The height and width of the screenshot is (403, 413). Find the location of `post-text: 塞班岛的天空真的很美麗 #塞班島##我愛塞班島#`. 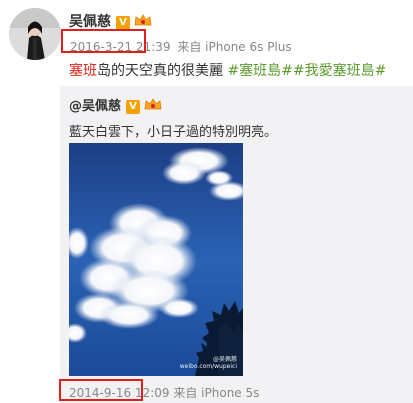

post-text: 塞班岛的天空真的很美麗 #塞班島##我愛塞班島# is located at coordinates (227, 70).